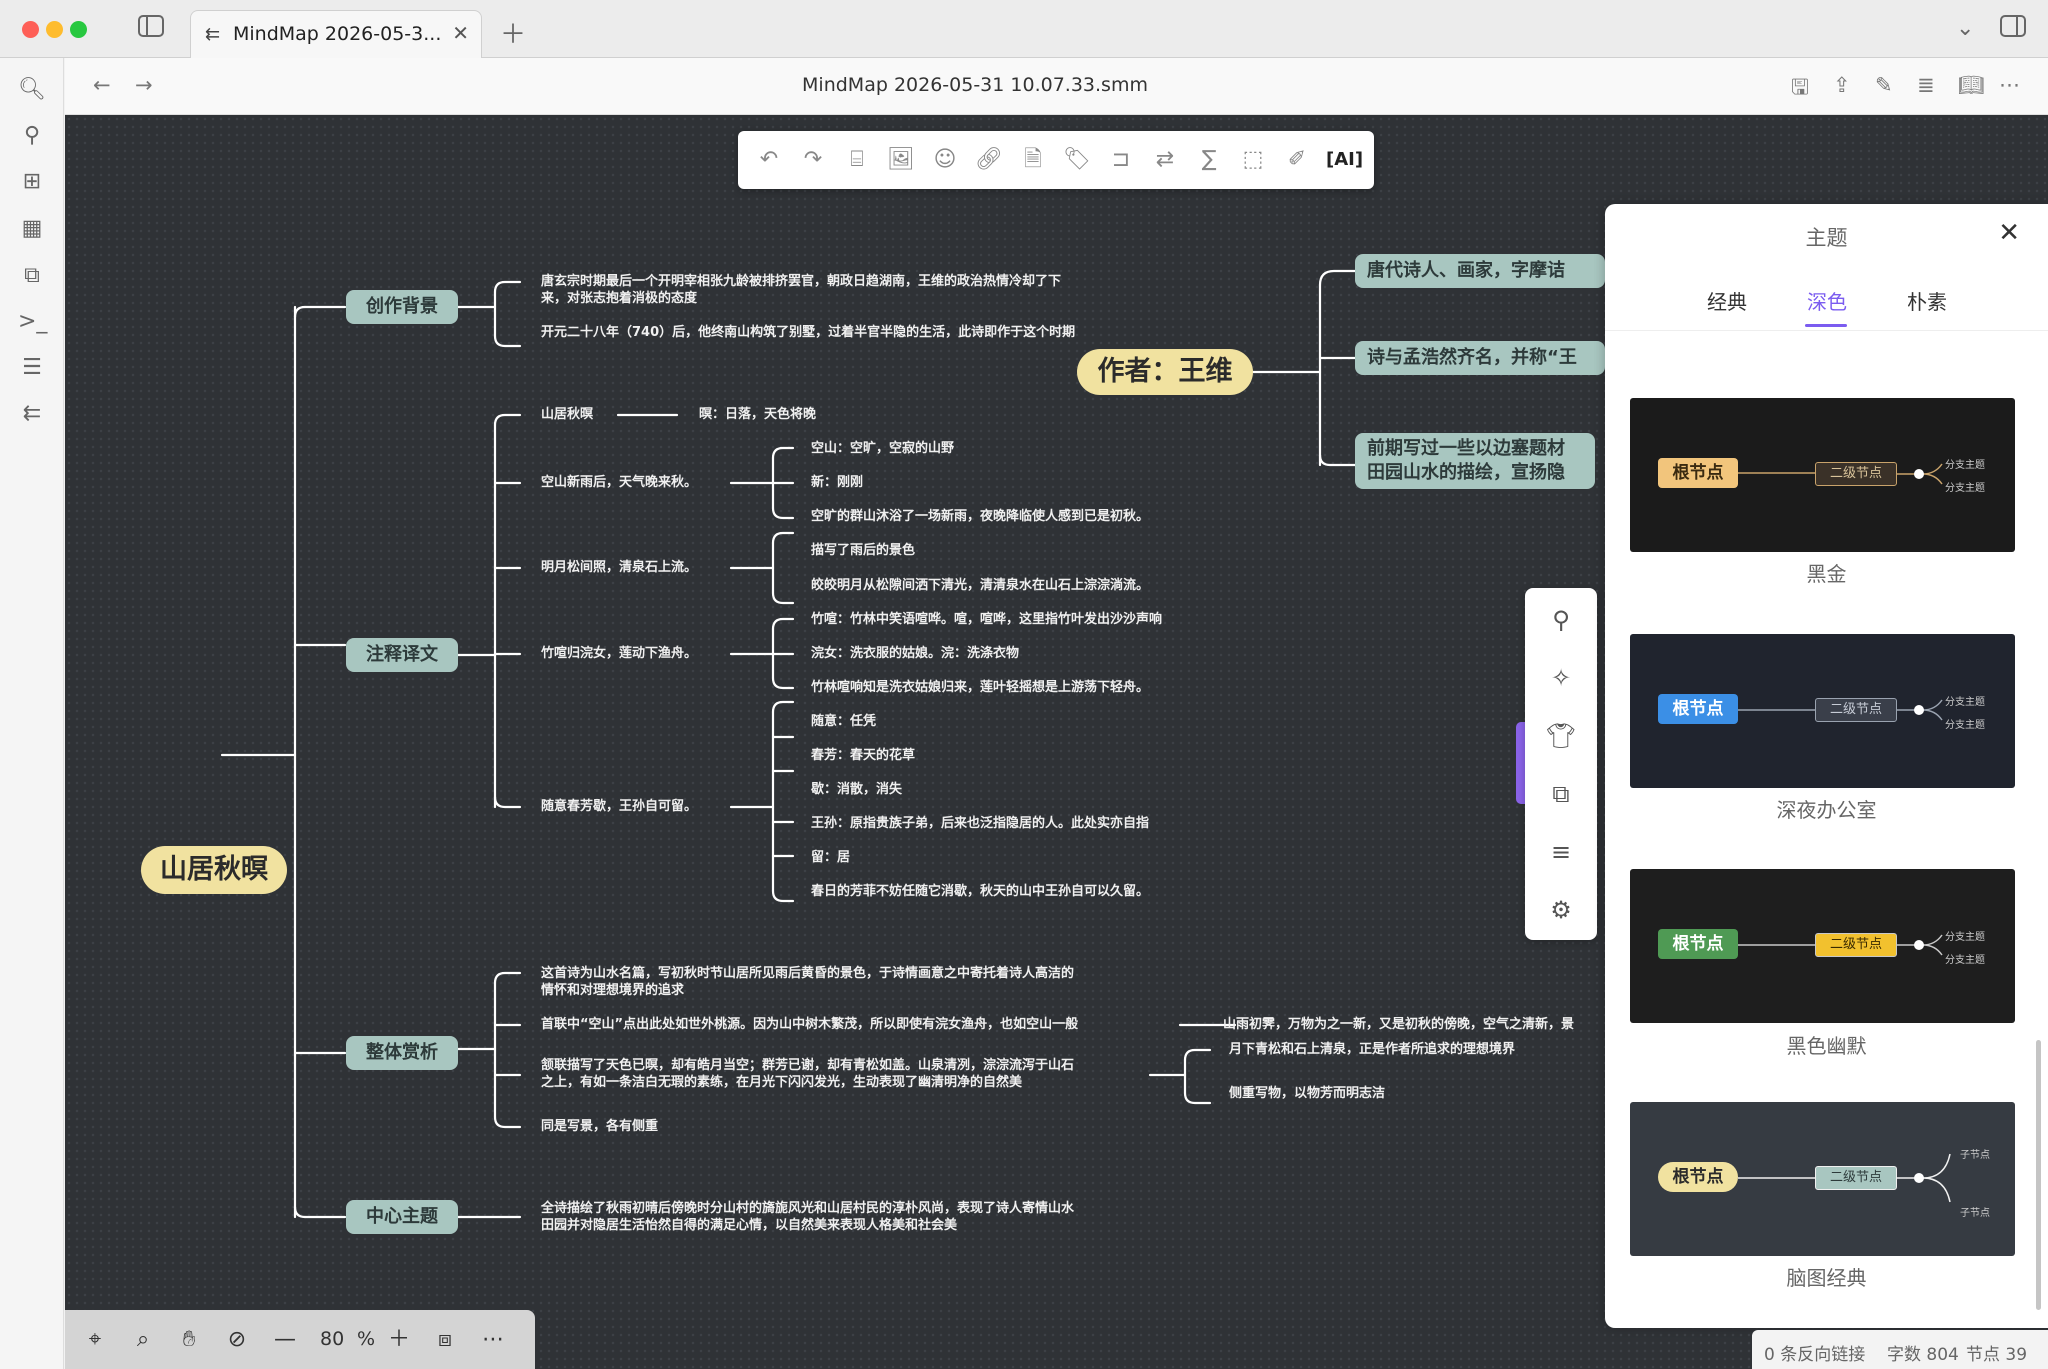  Describe the element at coordinates (599, 1126) in the screenshot. I see `text-node: 同是写景，各有侧重` at that location.